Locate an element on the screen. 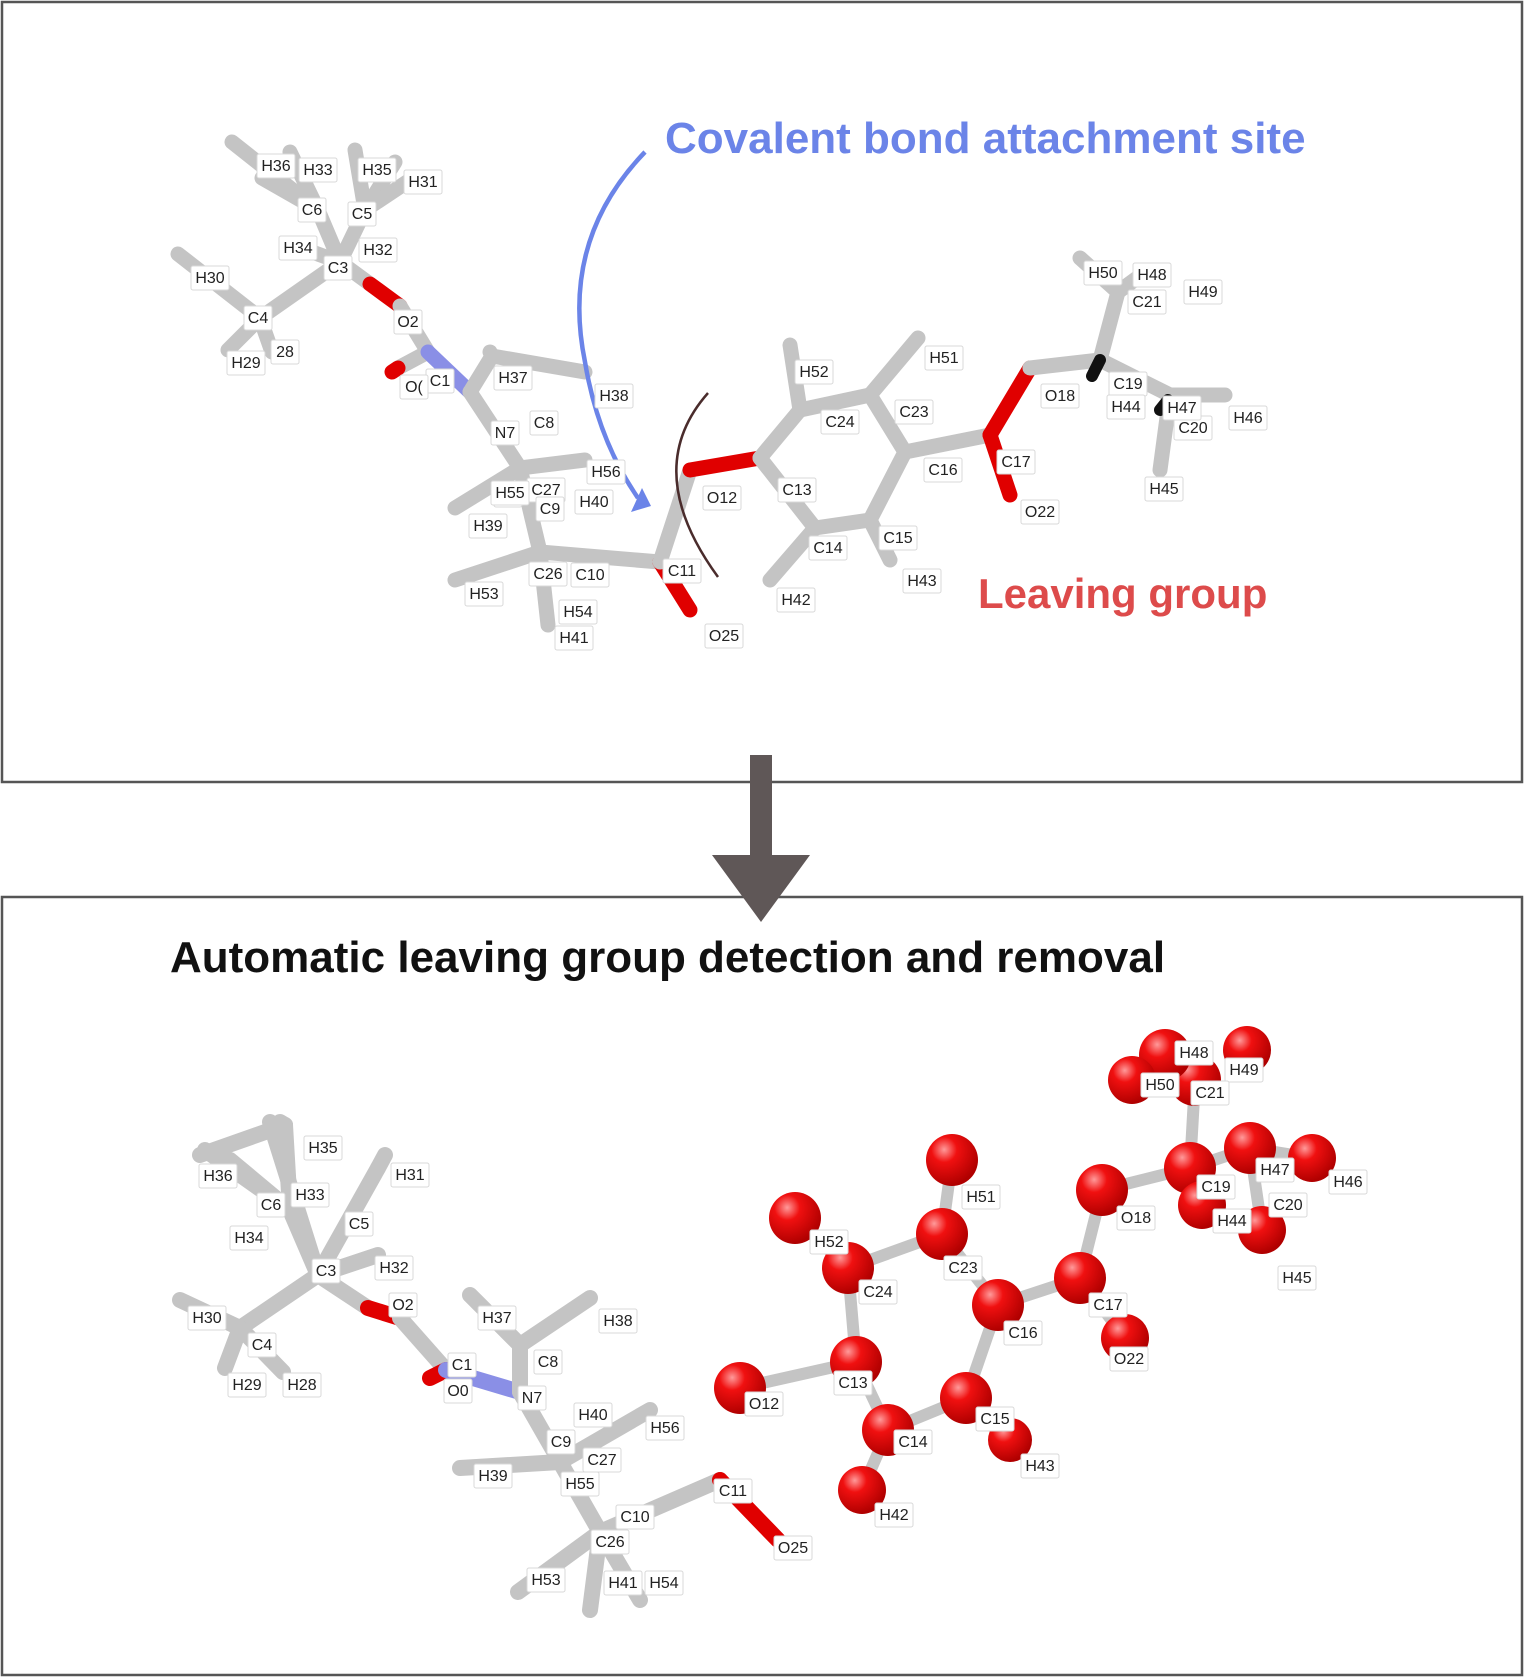 The height and width of the screenshot is (1679, 1525). atom-label-text: H31 is located at coordinates (422, 182).